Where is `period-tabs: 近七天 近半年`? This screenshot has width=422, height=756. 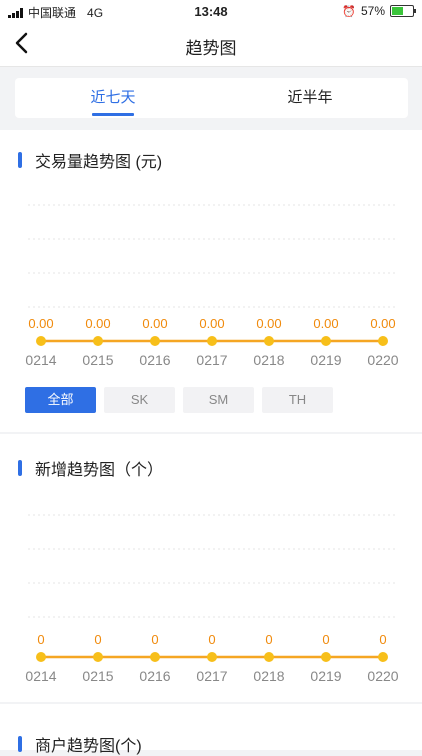
period-tabs: 近七天 近半年 is located at coordinates (211, 98).